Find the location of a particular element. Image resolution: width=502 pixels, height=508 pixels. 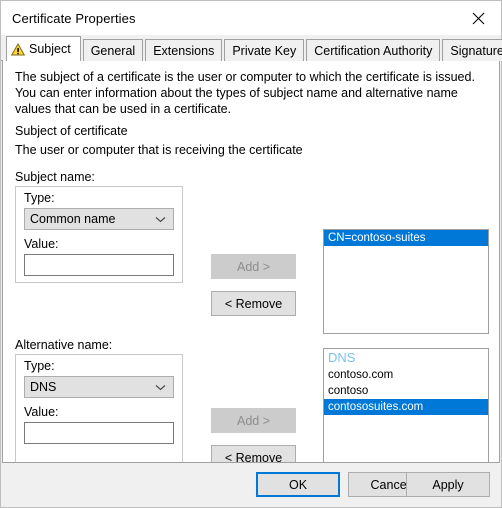

subject-type-dropdown: Common name is located at coordinates (99, 219).